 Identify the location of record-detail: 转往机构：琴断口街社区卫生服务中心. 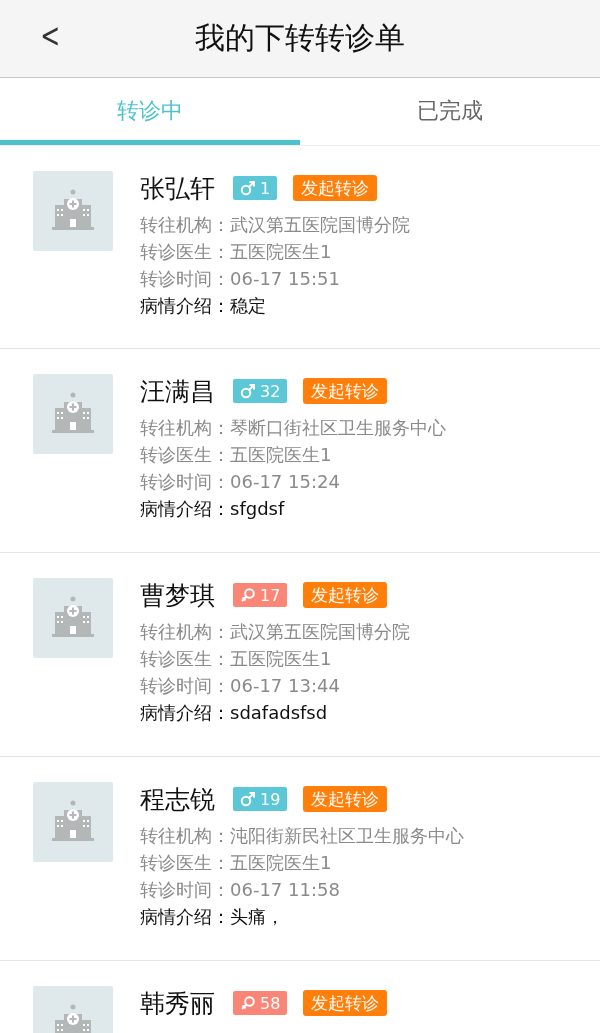
(293, 428).